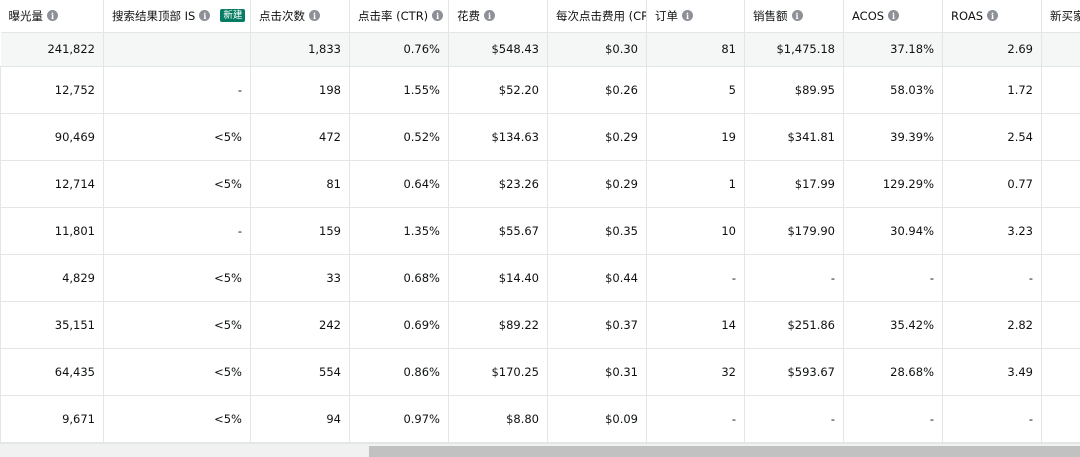 This screenshot has height=457, width=1080. I want to click on table-cell: 0.64%, so click(399, 184).